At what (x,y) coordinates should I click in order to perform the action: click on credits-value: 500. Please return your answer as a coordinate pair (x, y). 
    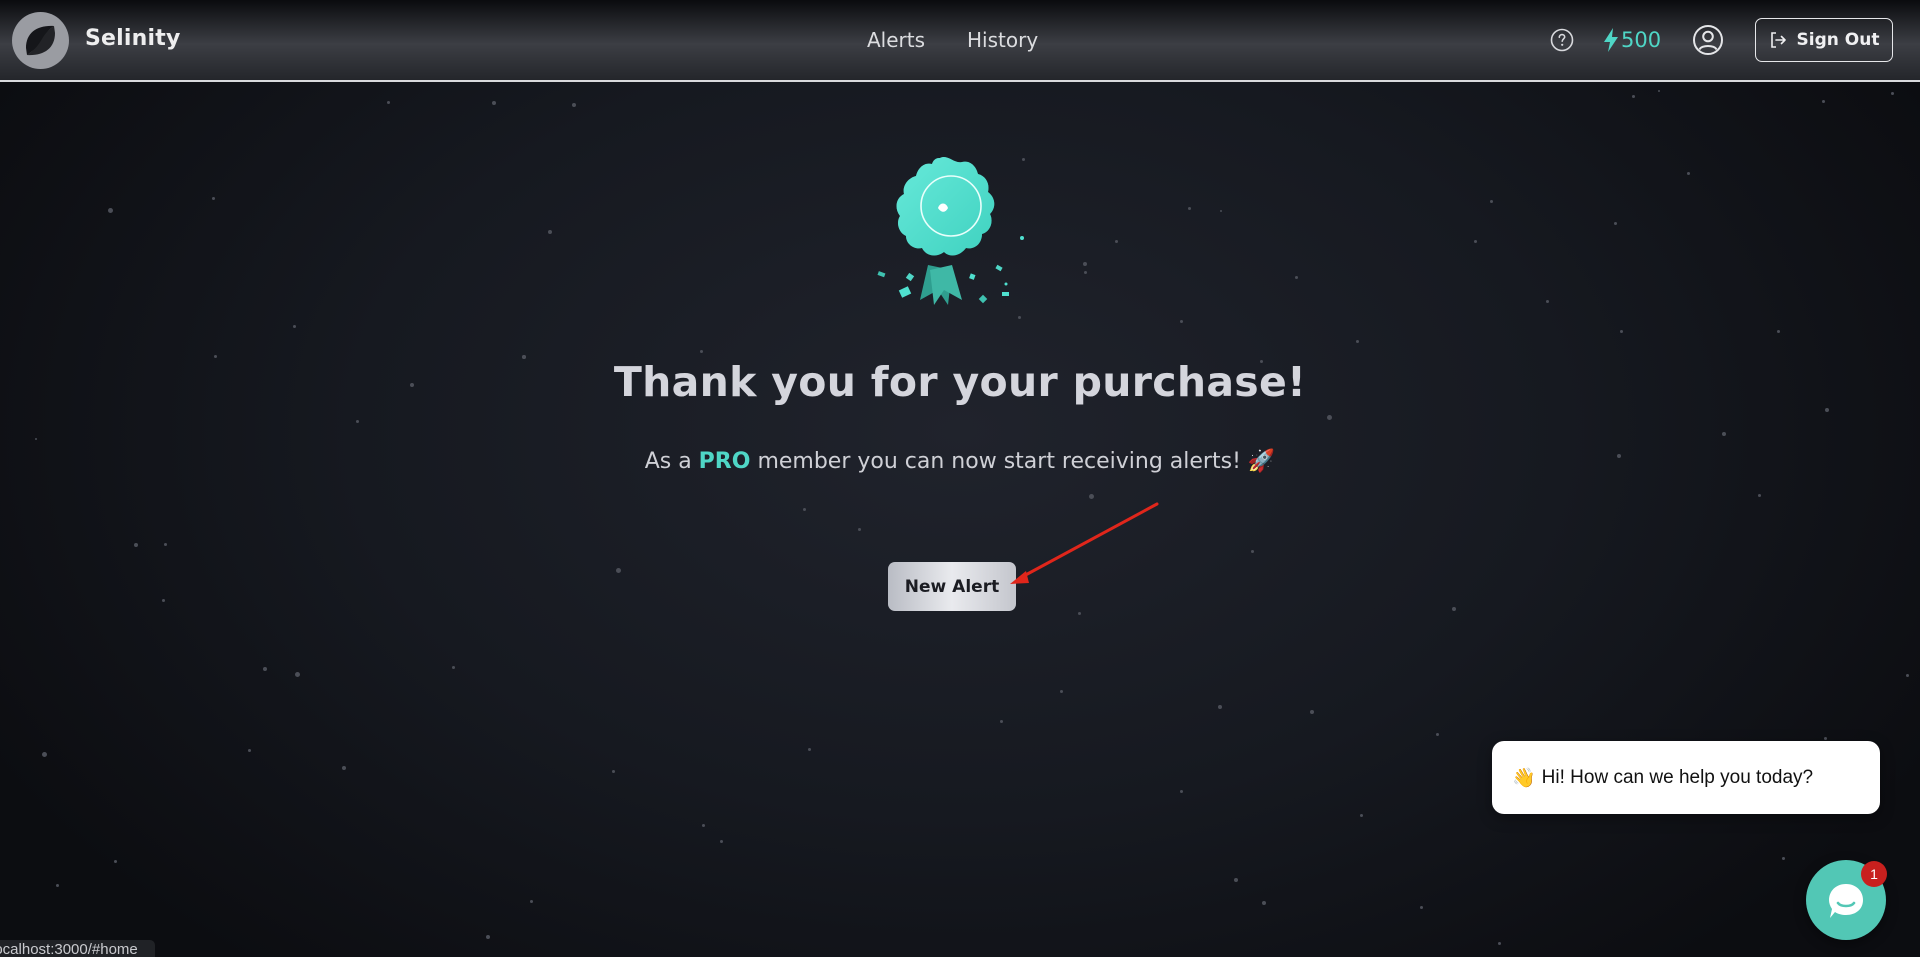
    Looking at the image, I should click on (1641, 40).